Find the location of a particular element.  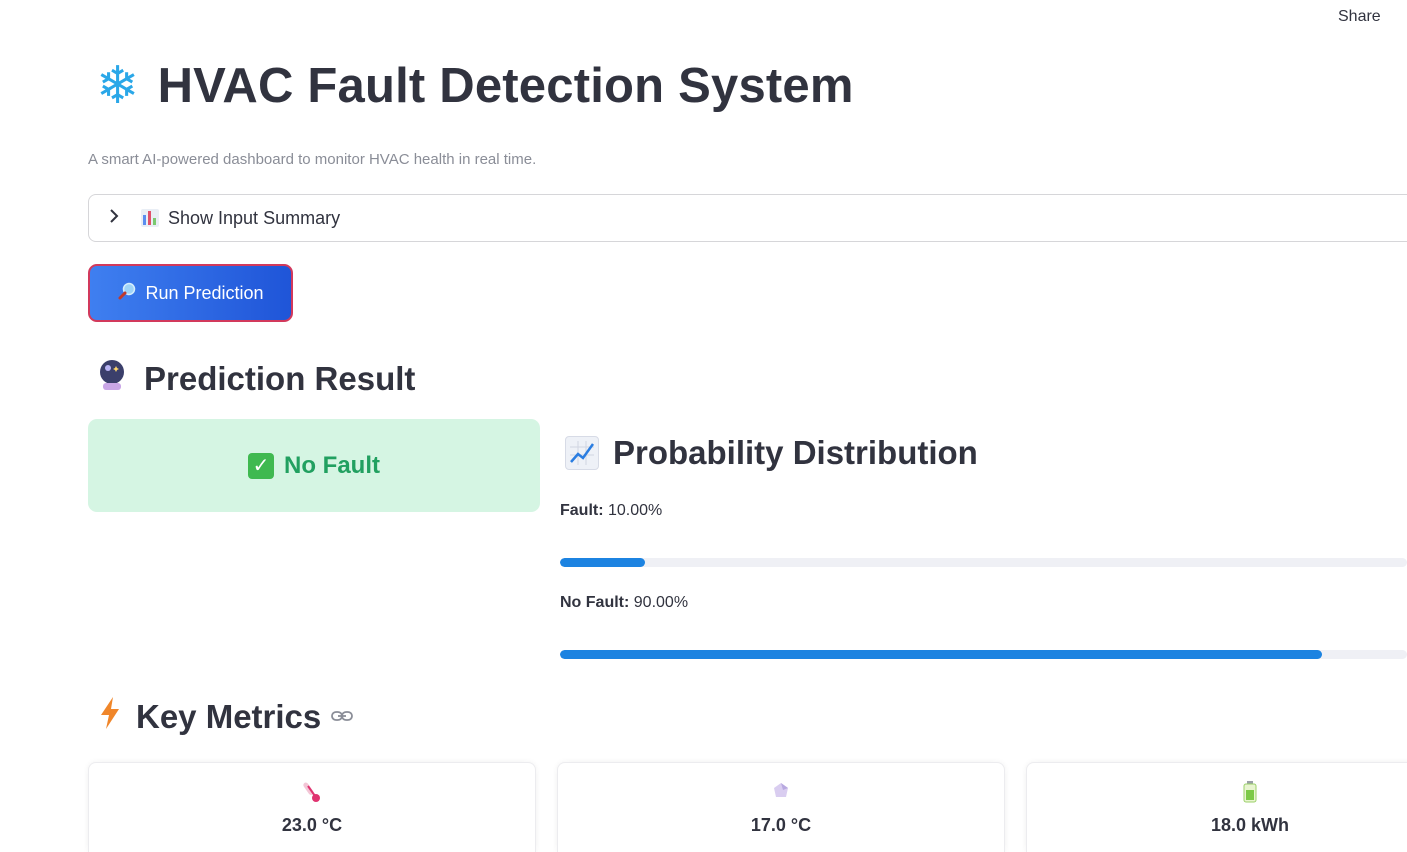

metric-card-temperature: 23.0 °C is located at coordinates (312, 807).